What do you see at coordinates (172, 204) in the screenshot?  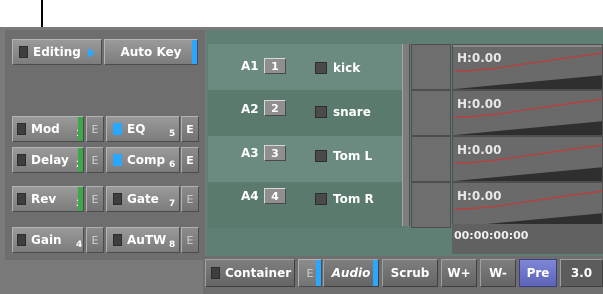 I see `effect-index: 7` at bounding box center [172, 204].